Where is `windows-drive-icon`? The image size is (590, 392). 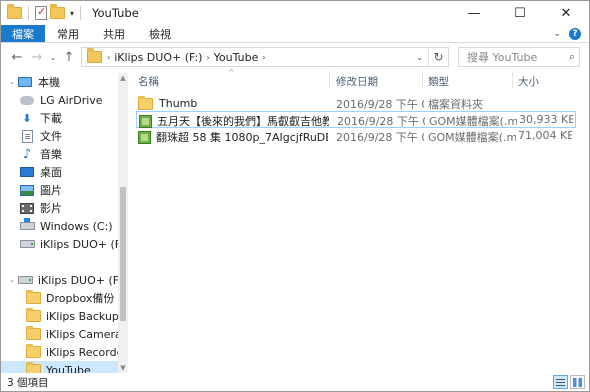 windows-drive-icon is located at coordinates (27, 225).